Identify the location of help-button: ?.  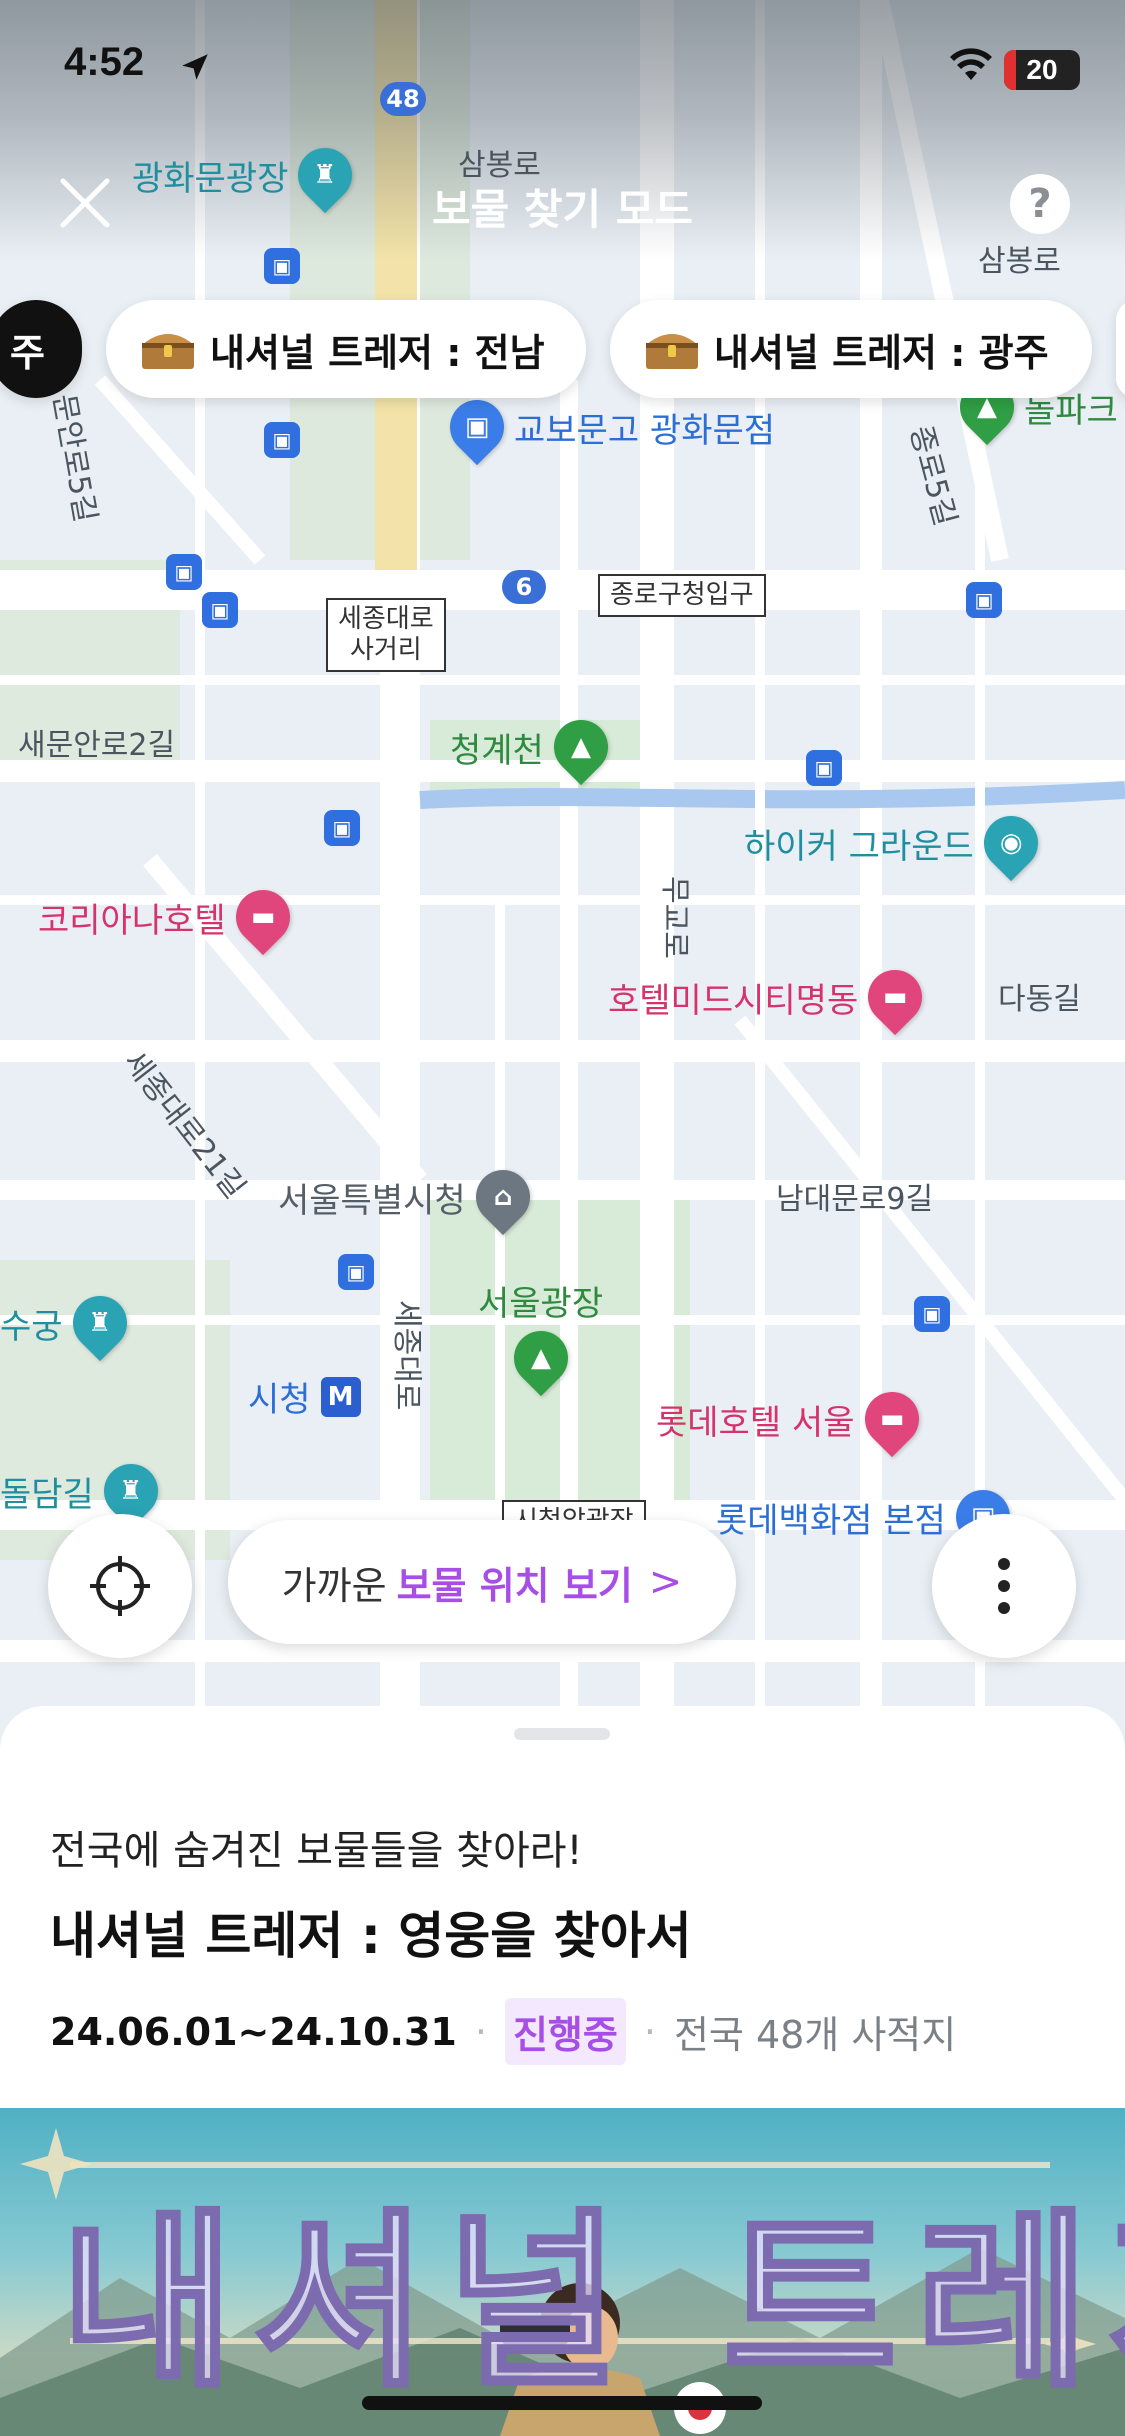
(1040, 204).